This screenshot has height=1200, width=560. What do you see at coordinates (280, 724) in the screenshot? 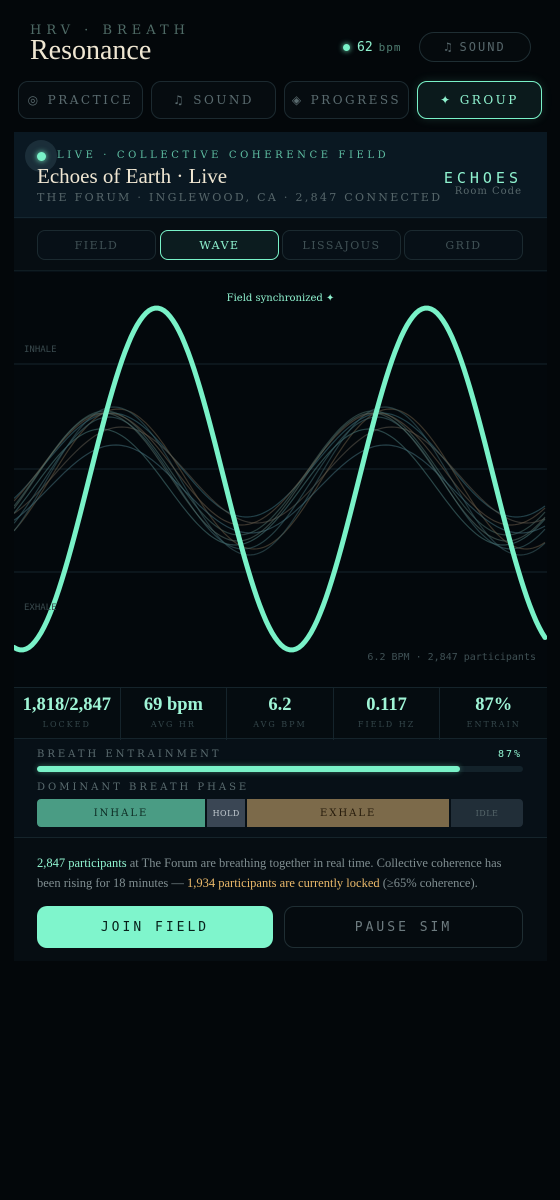
I see `stat-label: AVG BPM` at bounding box center [280, 724].